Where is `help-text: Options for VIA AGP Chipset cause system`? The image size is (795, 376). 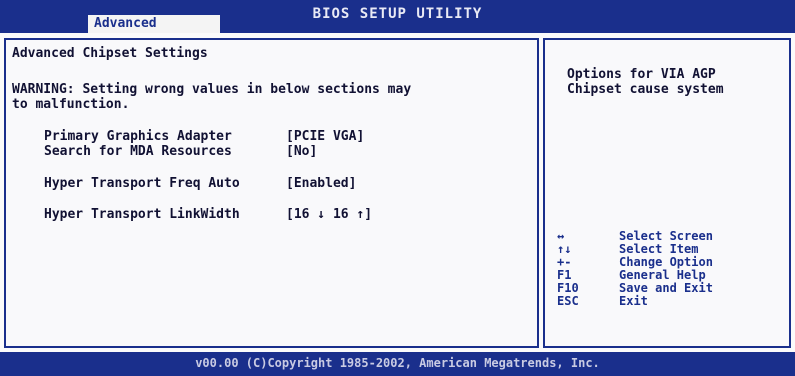 help-text: Options for VIA AGP Chipset cause system is located at coordinates (674, 82).